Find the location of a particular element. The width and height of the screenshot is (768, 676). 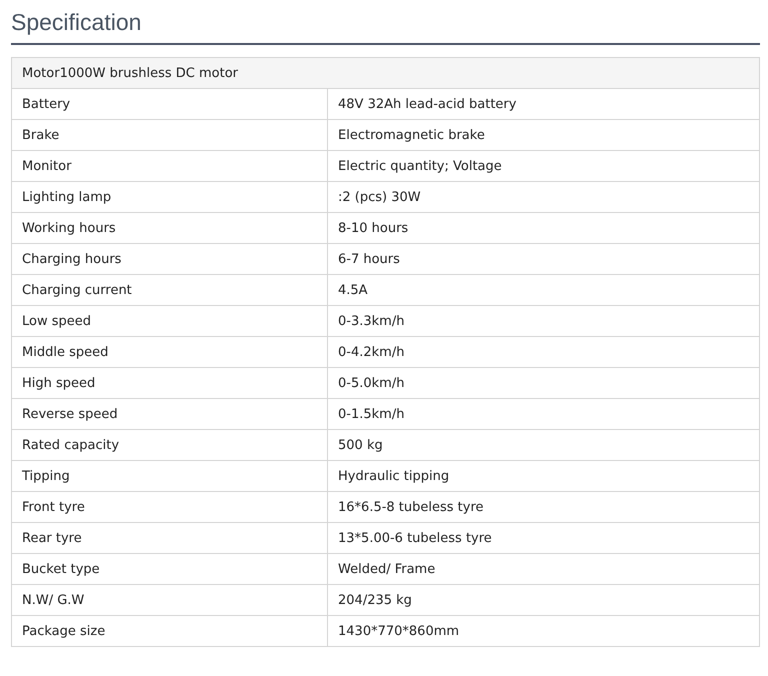

table-cell: N.W/ G.W is located at coordinates (170, 600).